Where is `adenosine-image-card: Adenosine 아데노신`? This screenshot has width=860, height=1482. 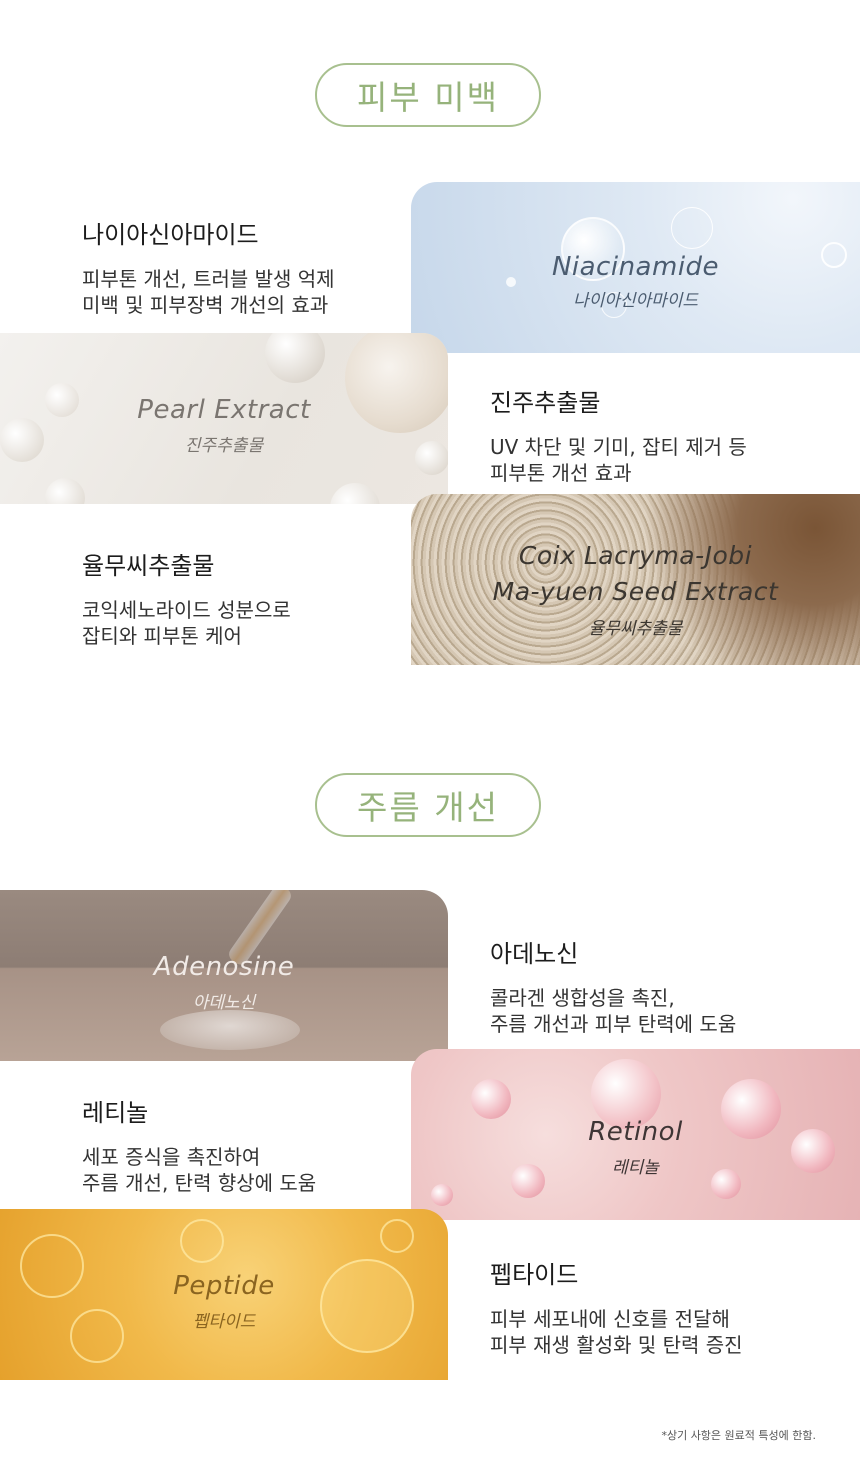
adenosine-image-card: Adenosine 아데노신 is located at coordinates (224, 975).